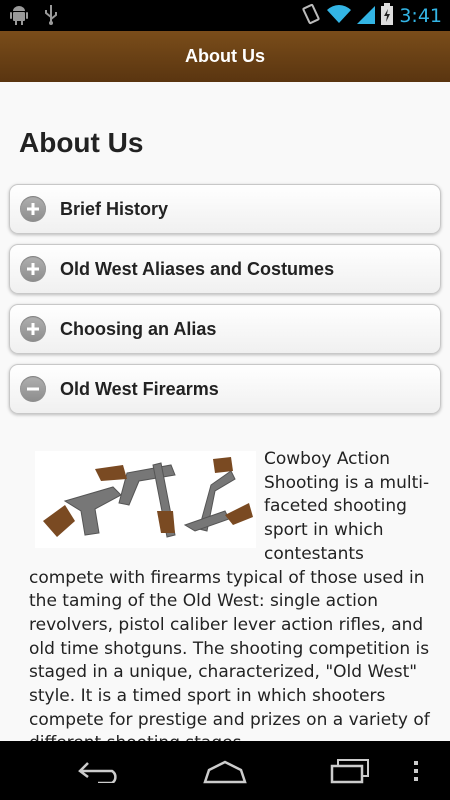 The width and height of the screenshot is (450, 800). Describe the element at coordinates (225, 209) in the screenshot. I see `accordion-item-brief-history: Brief History` at that location.